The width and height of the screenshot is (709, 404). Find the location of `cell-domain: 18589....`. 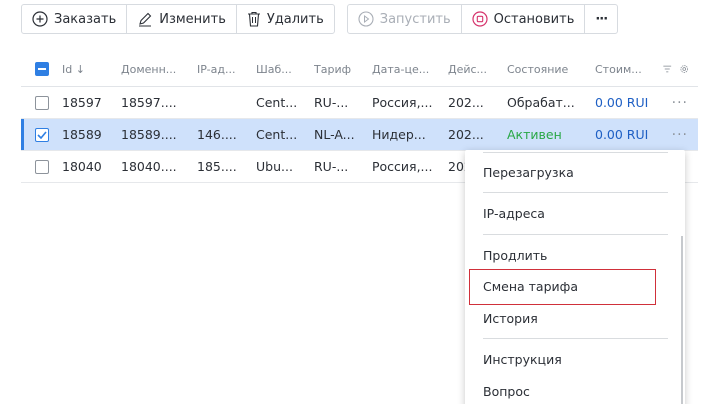

cell-domain: 18589.... is located at coordinates (149, 134).